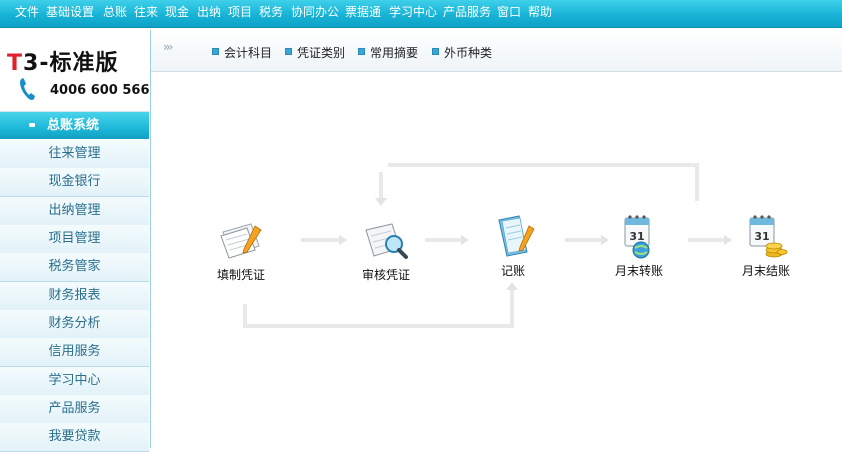 This screenshot has height=452, width=842. What do you see at coordinates (209, 13) in the screenshot?
I see `menu-cashier: 出纳` at bounding box center [209, 13].